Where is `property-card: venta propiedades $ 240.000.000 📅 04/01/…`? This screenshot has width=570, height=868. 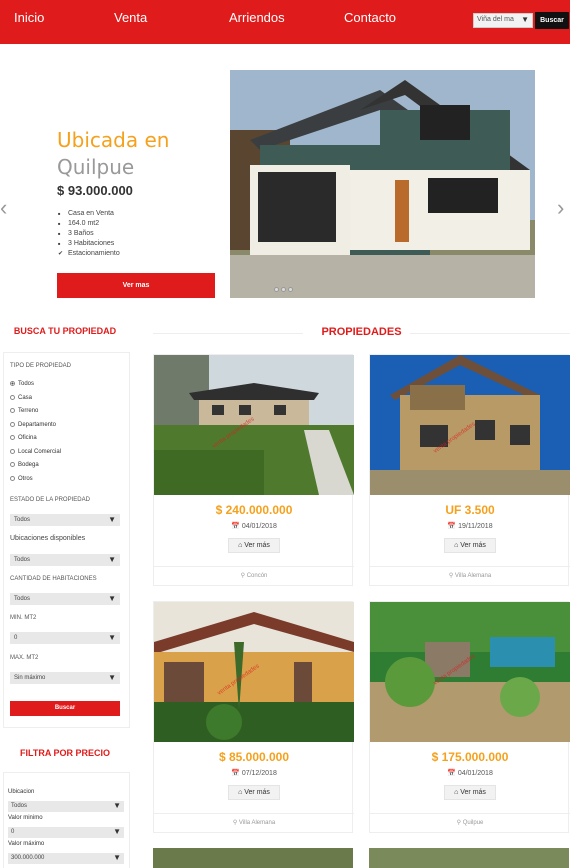
property-card: venta propiedades $ 240.000.000 📅 04/01/… is located at coordinates (253, 470).